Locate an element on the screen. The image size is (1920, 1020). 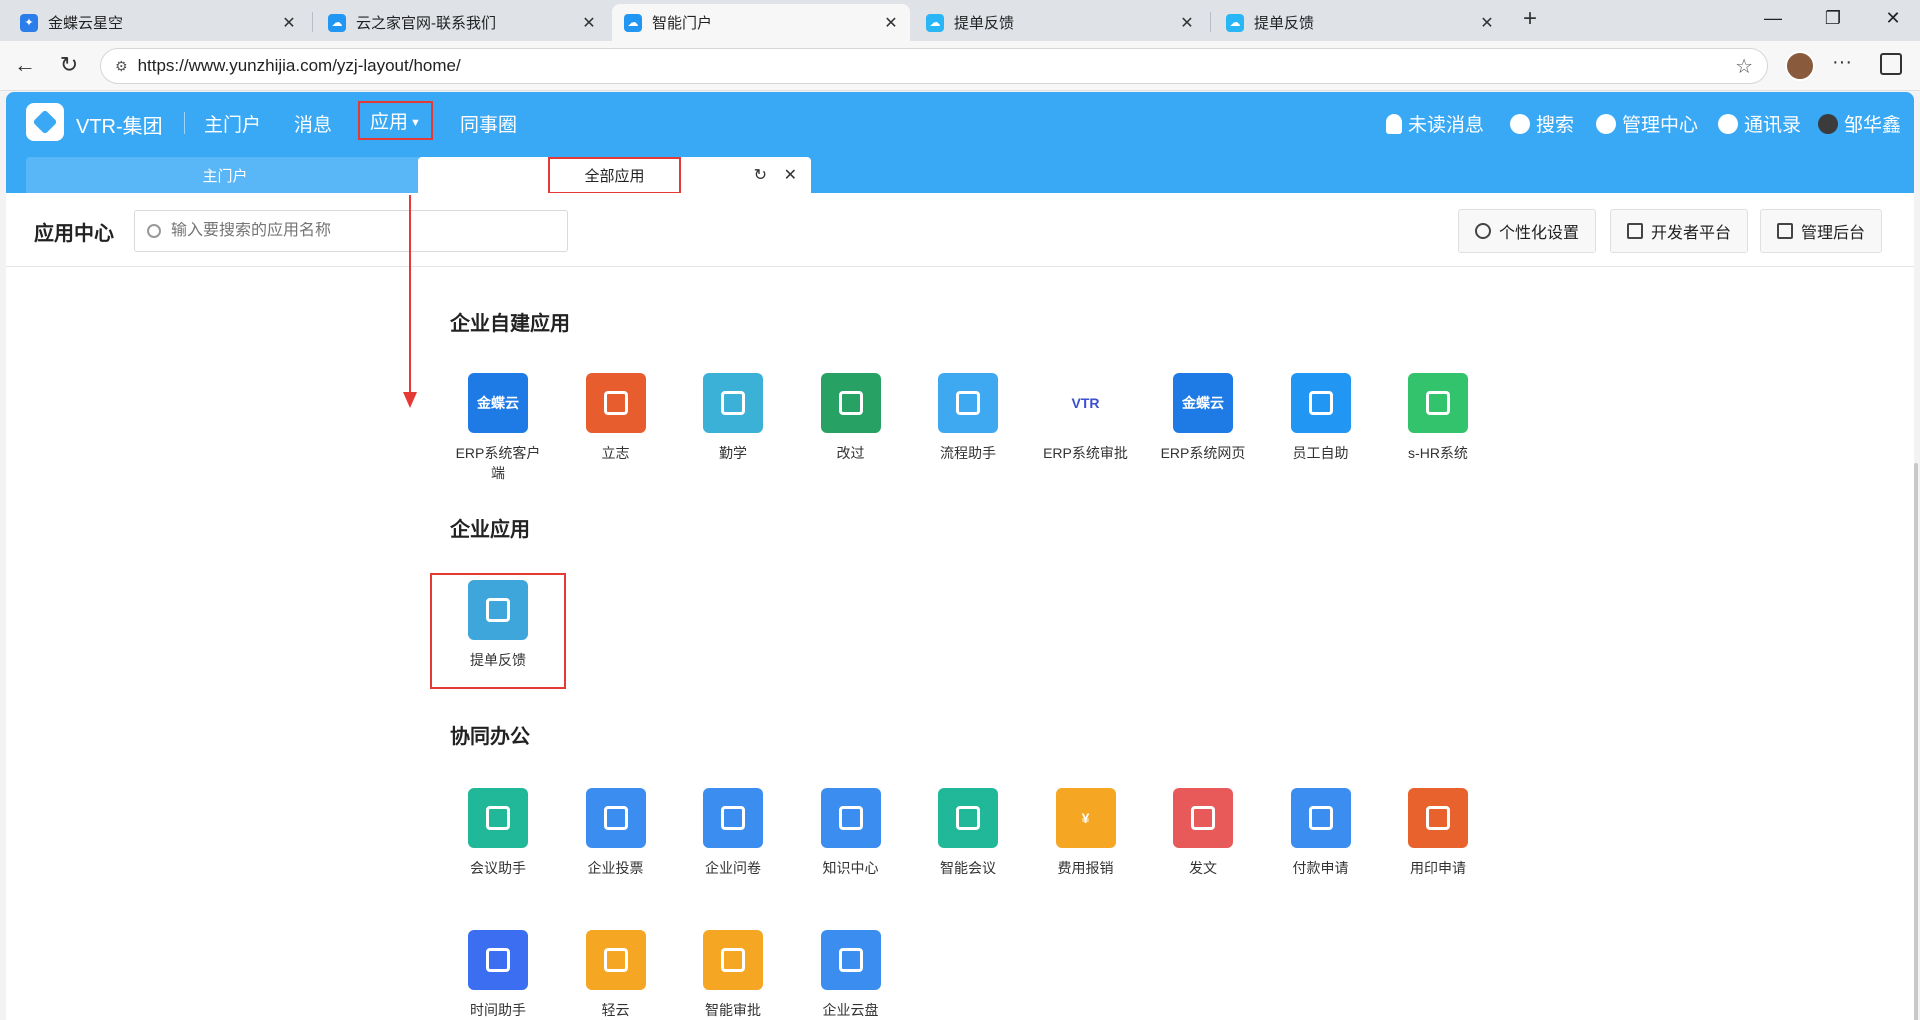
app-tile: 企业投票 is located at coordinates (616, 833).